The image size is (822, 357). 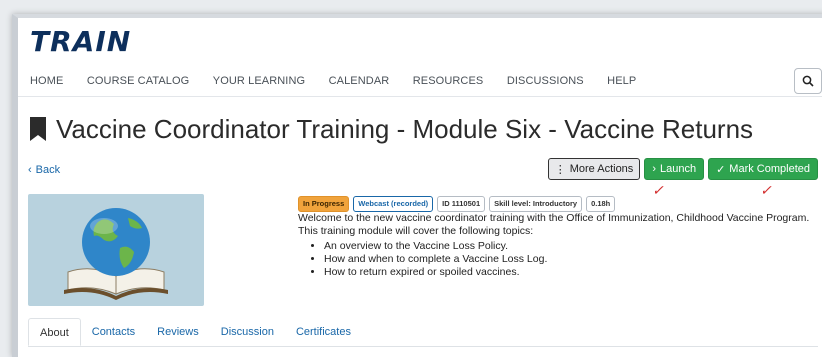 What do you see at coordinates (601, 204) in the screenshot?
I see `duration-badge: 0.18h` at bounding box center [601, 204].